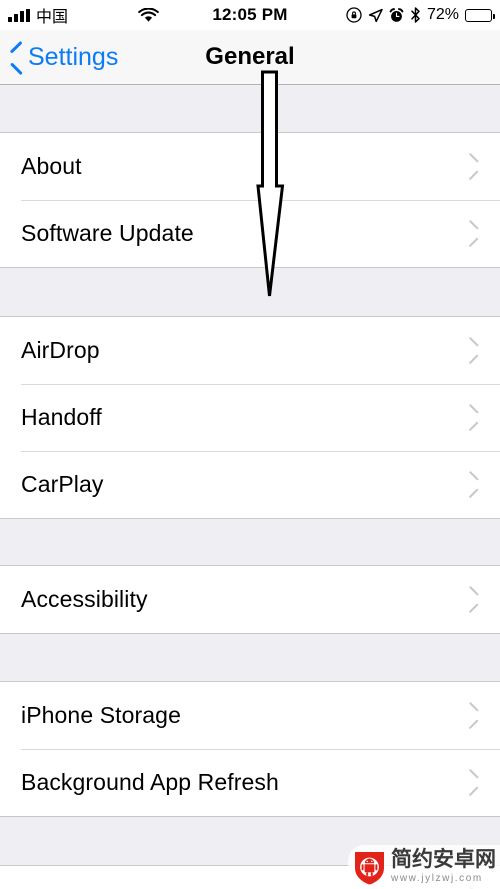 Image resolution: width=500 pixels, height=889 pixels. I want to click on chevron-left-icon, so click(16, 57).